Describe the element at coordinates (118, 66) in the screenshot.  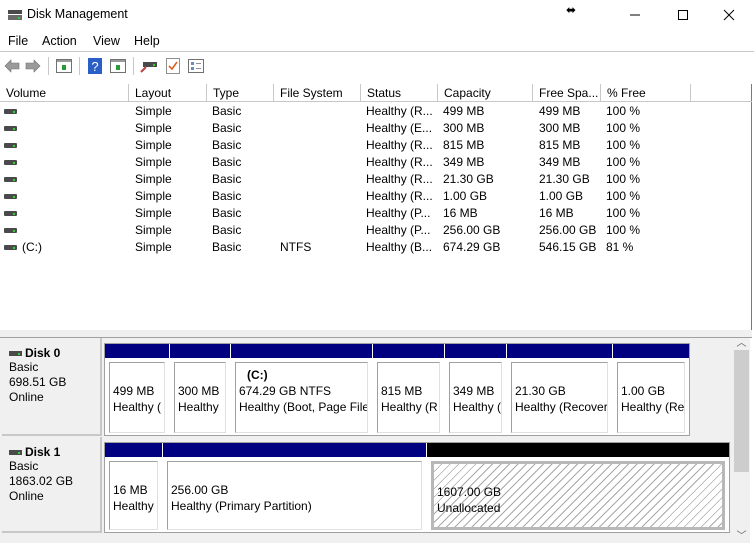
I see `show-hide-action-pane-button` at that location.